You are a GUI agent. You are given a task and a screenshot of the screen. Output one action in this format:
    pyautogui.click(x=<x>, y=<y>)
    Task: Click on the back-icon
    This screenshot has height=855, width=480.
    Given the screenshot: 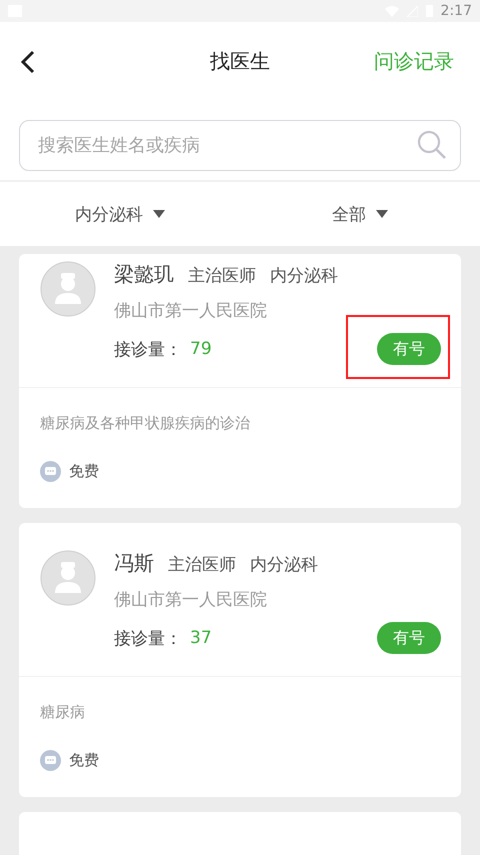 What is the action you would take?
    pyautogui.click(x=28, y=62)
    